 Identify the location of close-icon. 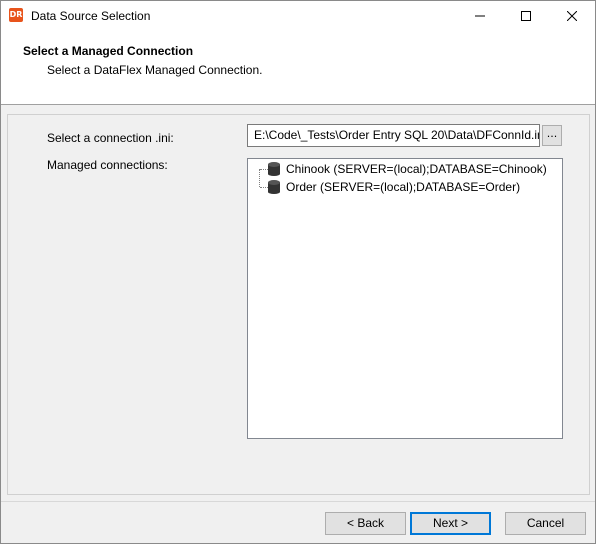
(572, 16).